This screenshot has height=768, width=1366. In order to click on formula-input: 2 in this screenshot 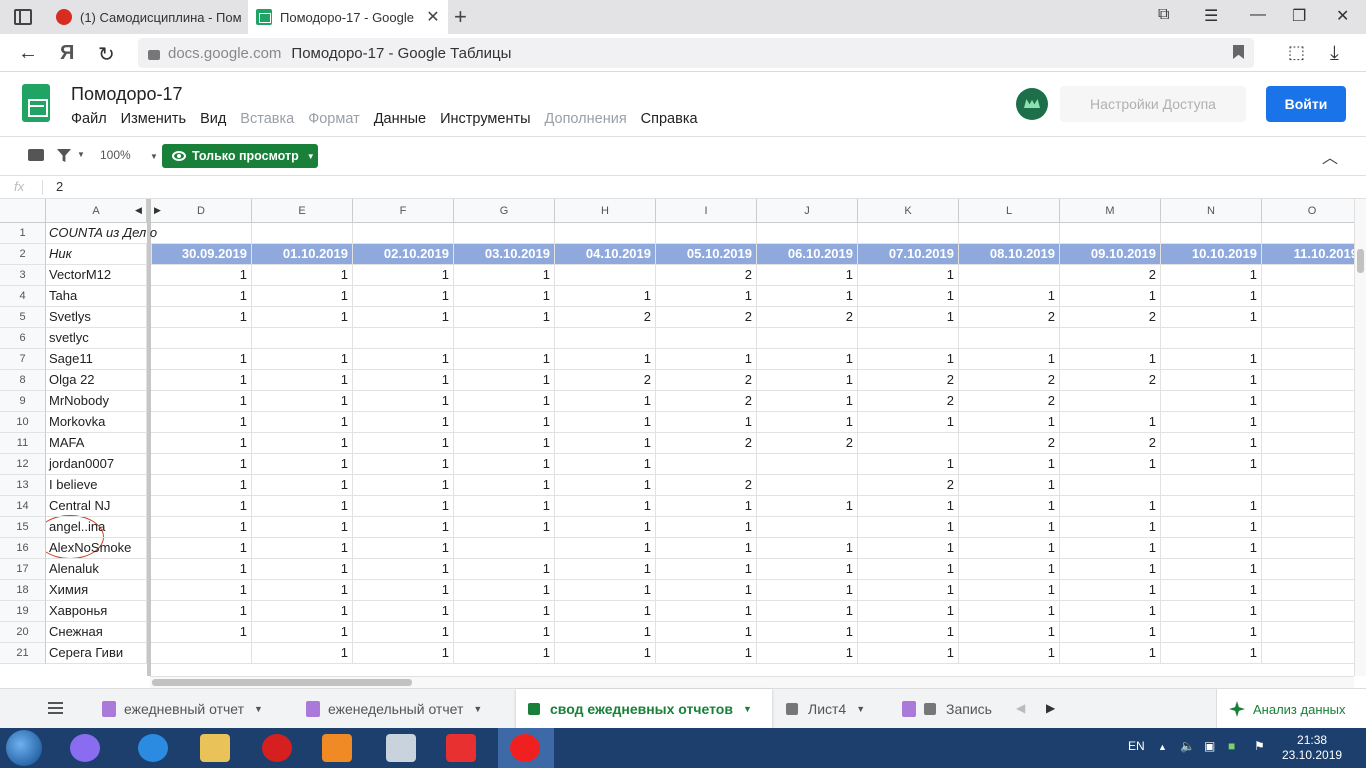, I will do `click(59, 186)`.